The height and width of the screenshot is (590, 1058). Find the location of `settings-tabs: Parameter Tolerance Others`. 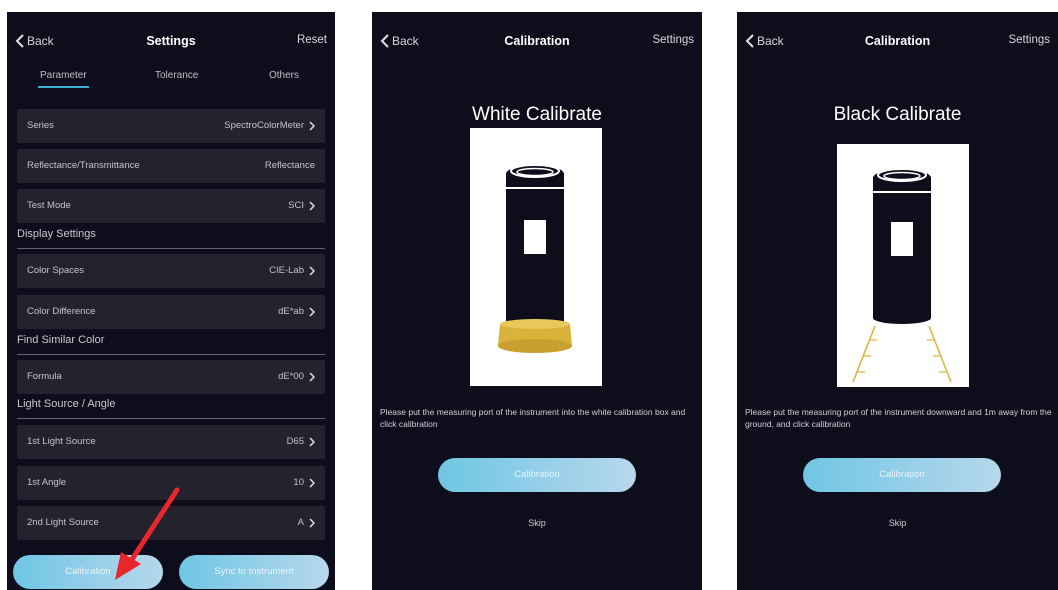

settings-tabs: Parameter Tolerance Others is located at coordinates (171, 81).